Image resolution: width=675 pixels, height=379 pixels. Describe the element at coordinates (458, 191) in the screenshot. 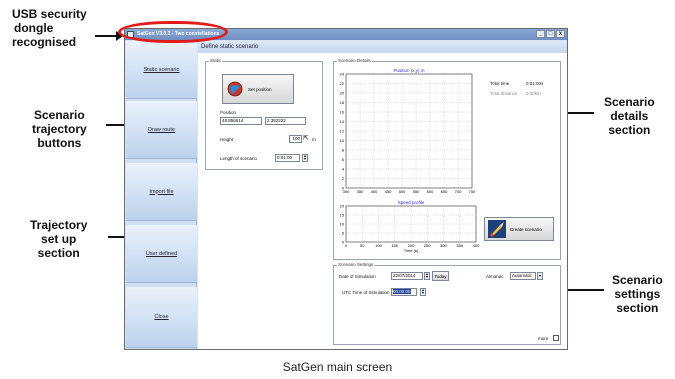

I see `x-tick-label: 700` at that location.